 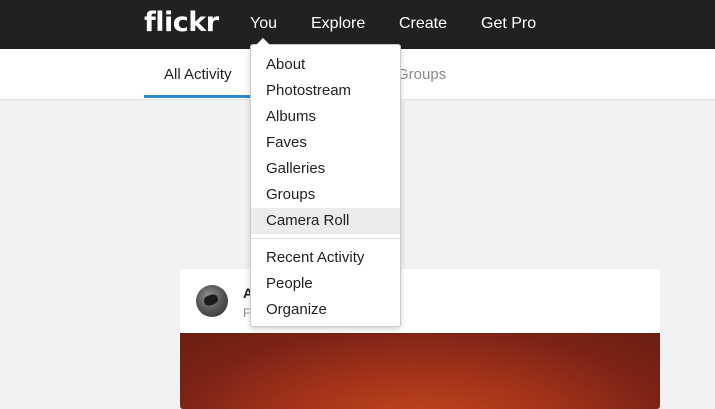 I want to click on dropdown-caret-icon, so click(x=263, y=41).